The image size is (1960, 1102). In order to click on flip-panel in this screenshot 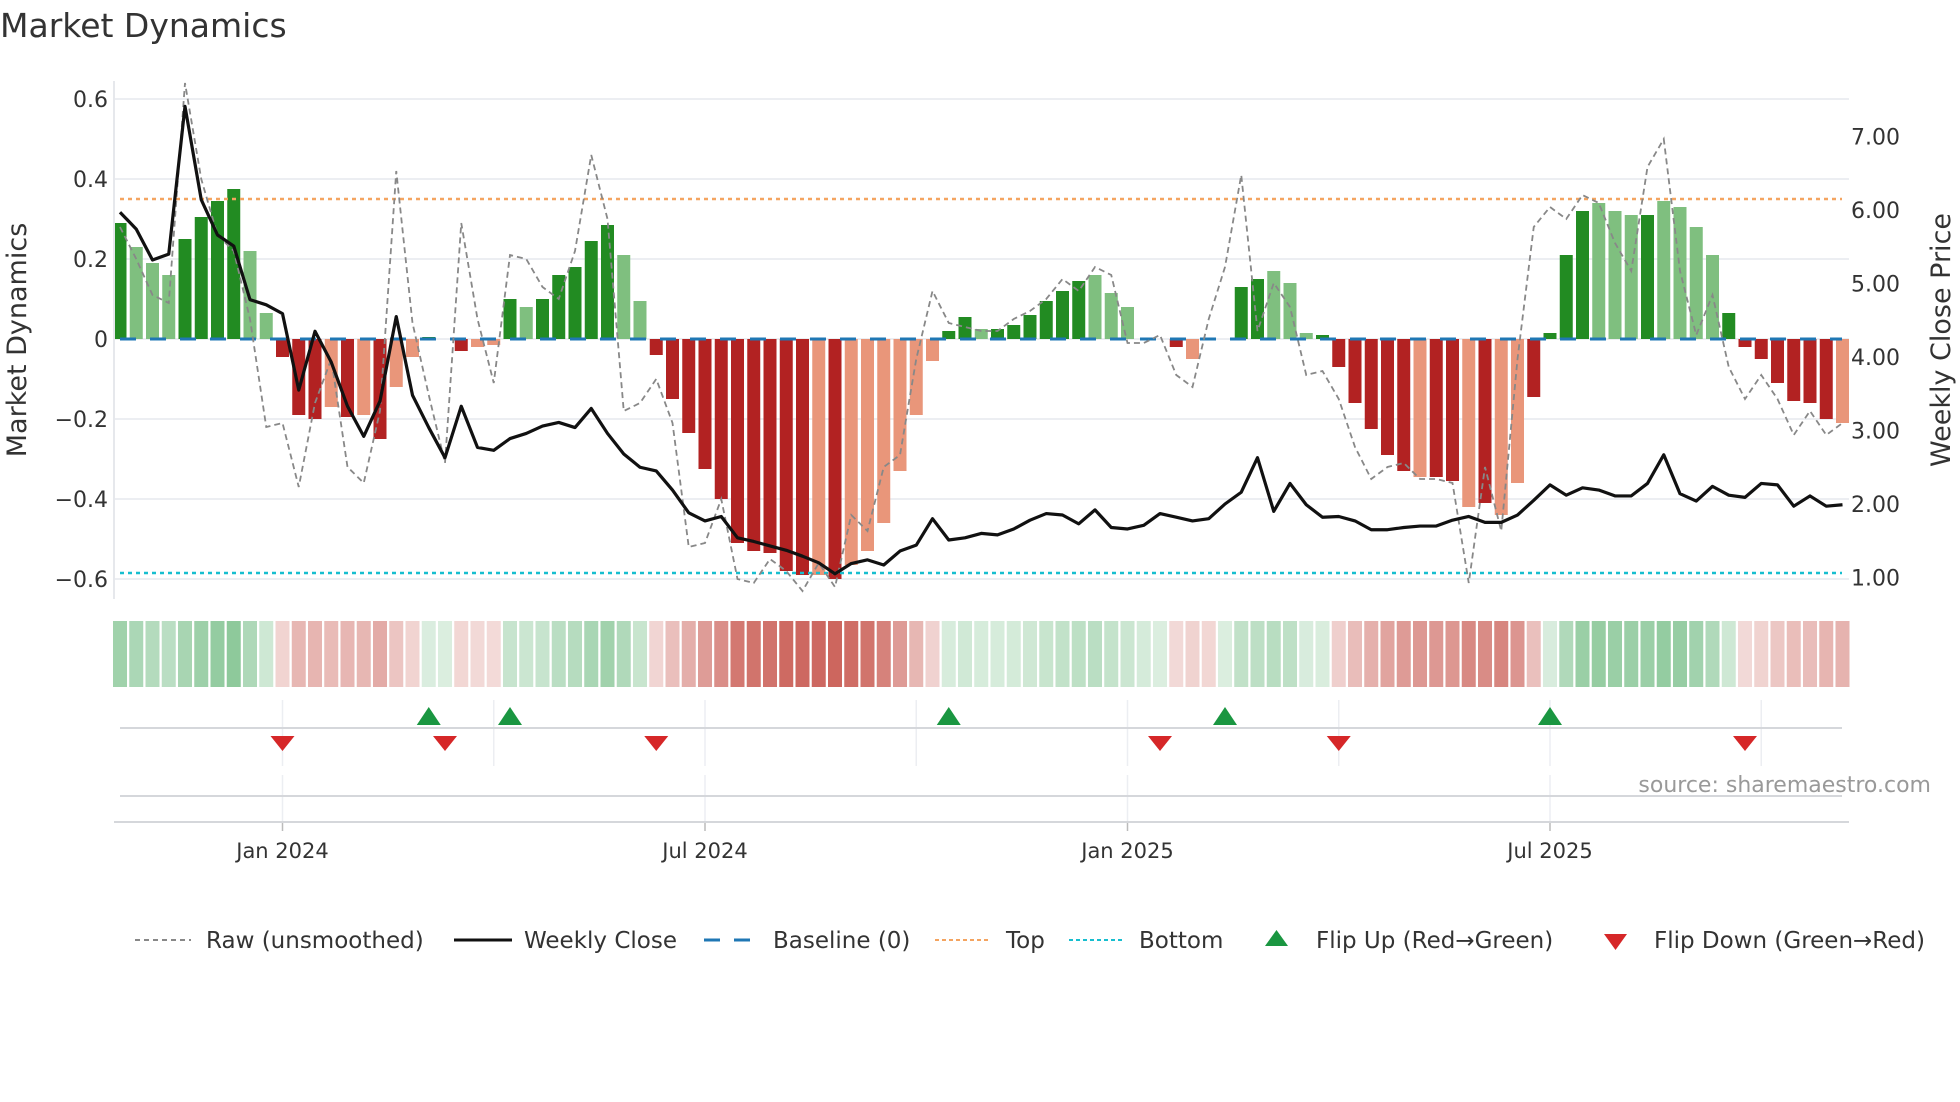, I will do `click(981, 733)`.